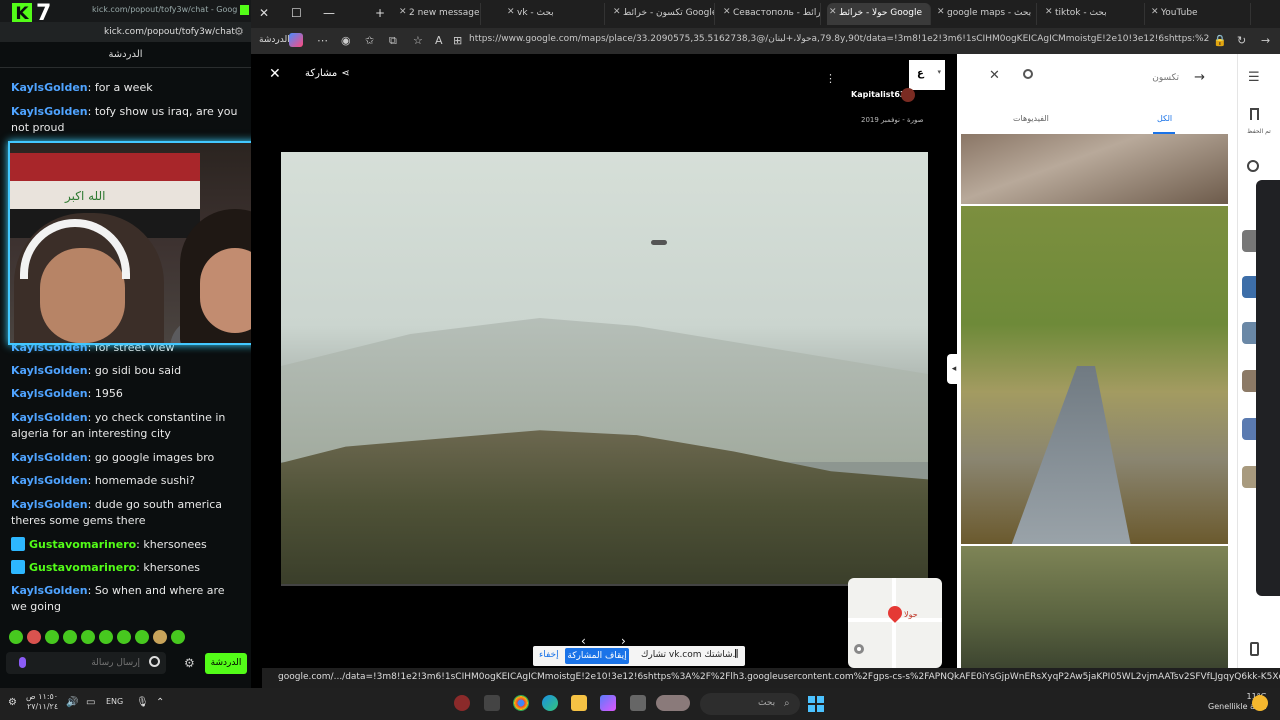 This screenshot has height=720, width=1280. What do you see at coordinates (859, 649) in the screenshot?
I see `location-icon` at bounding box center [859, 649].